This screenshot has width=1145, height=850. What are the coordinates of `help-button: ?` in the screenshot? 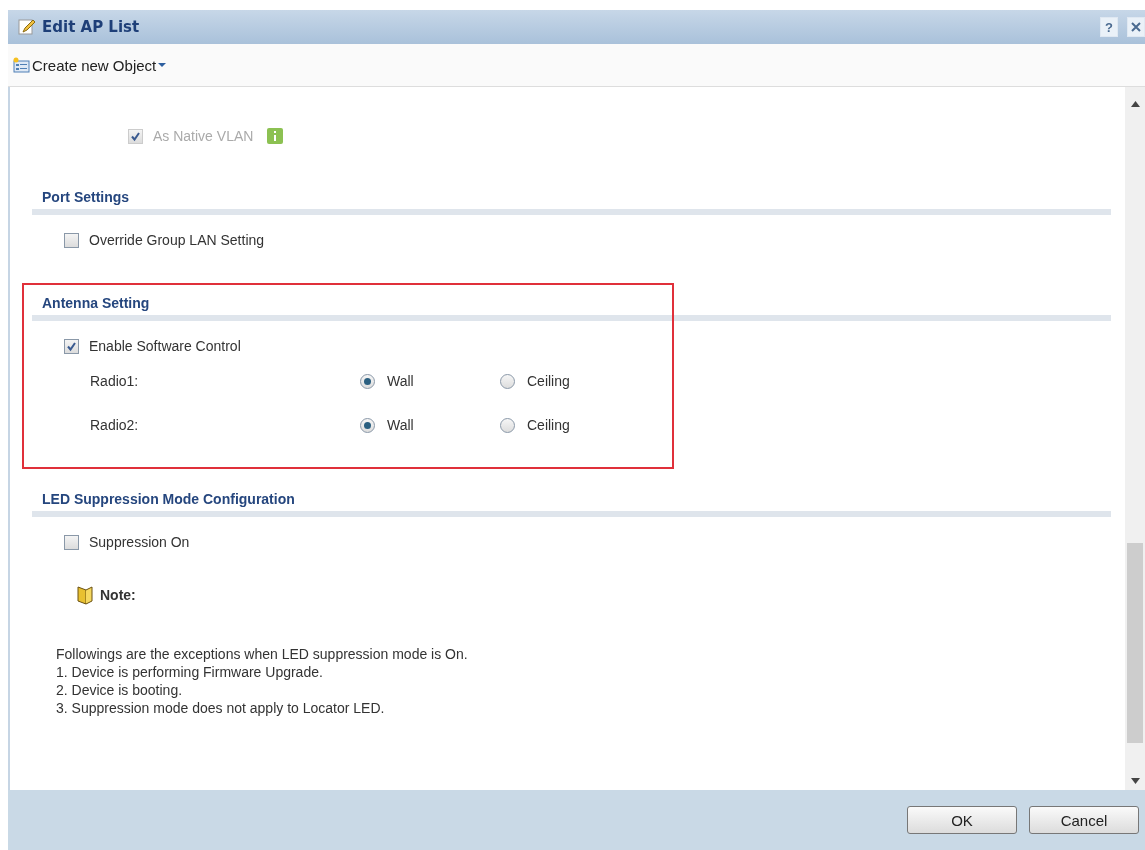 It's located at (1109, 27).